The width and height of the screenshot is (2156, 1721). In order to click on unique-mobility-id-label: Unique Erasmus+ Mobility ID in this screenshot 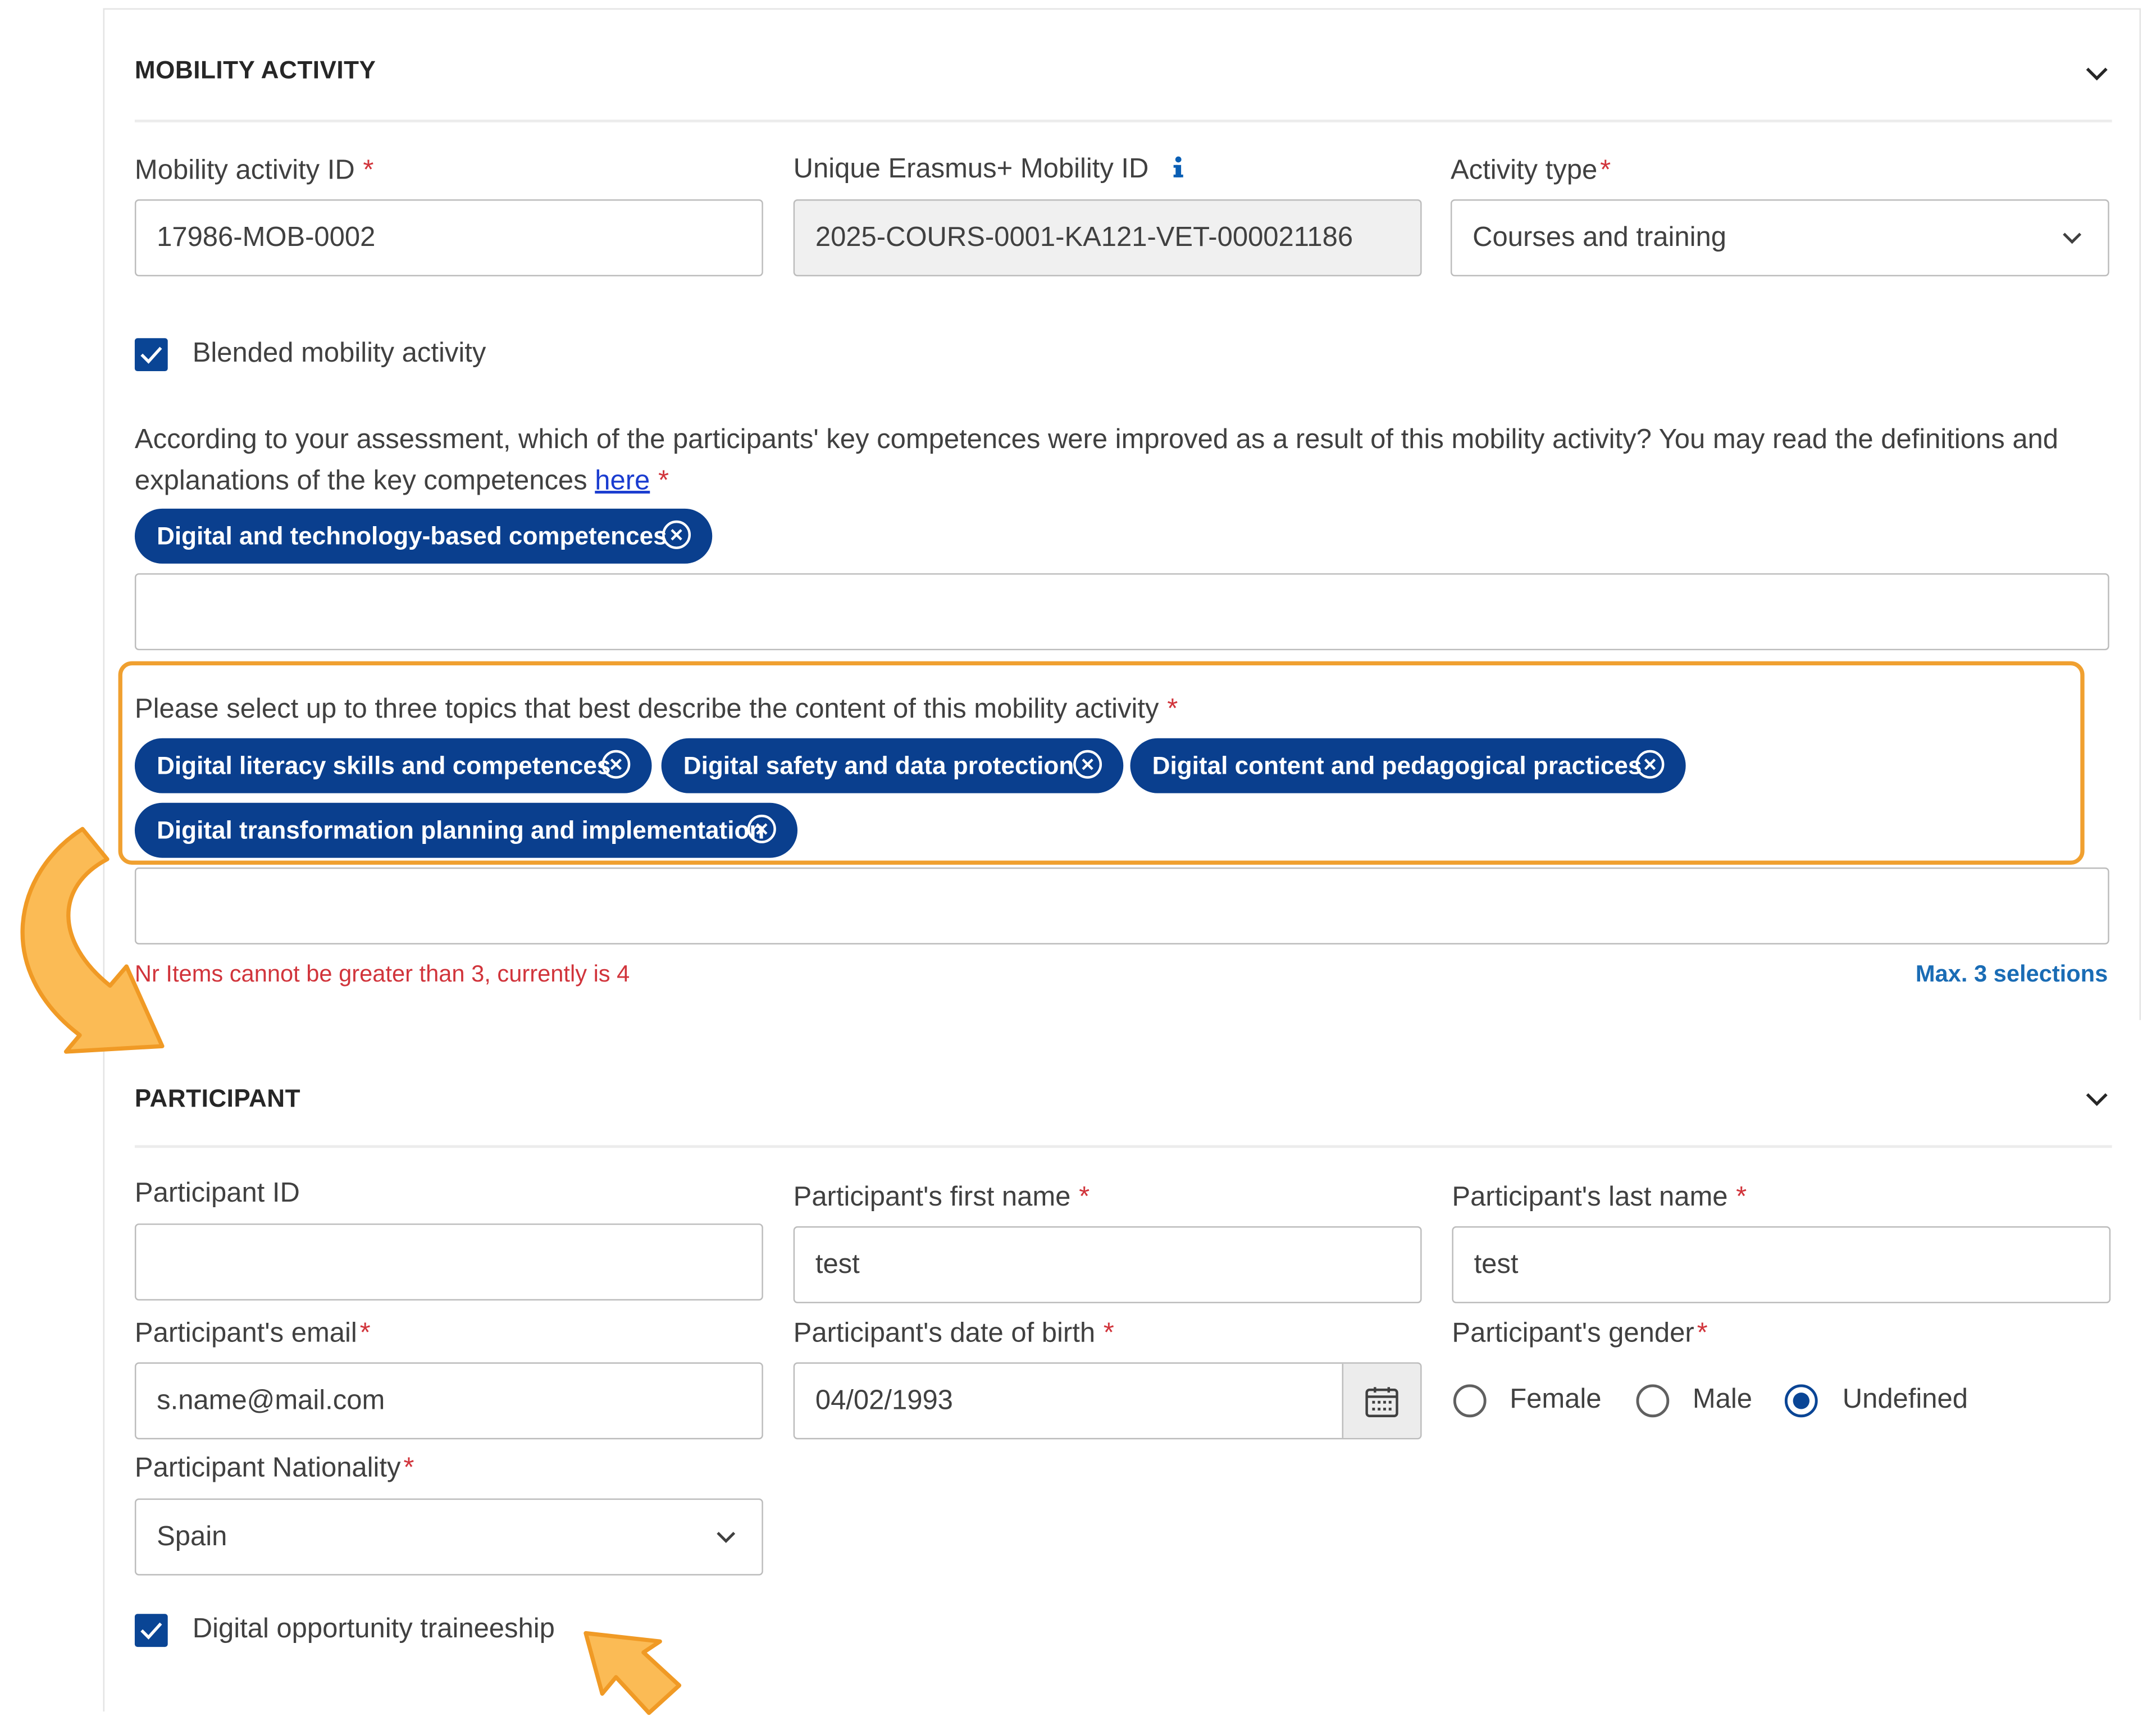, I will do `click(990, 169)`.